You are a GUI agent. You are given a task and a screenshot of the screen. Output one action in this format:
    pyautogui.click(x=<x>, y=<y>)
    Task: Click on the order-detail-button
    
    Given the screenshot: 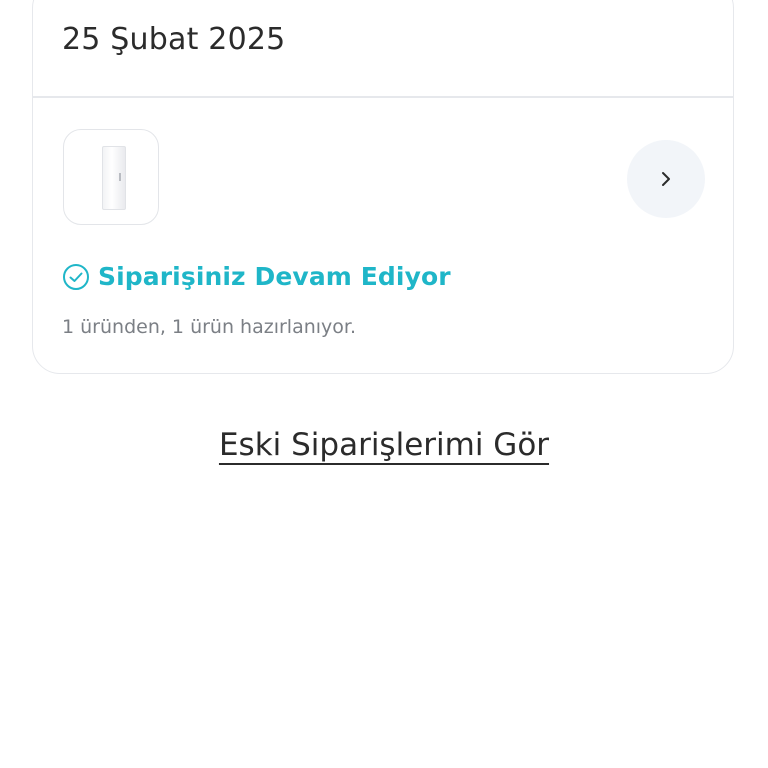 What is the action you would take?
    pyautogui.click(x=666, y=179)
    